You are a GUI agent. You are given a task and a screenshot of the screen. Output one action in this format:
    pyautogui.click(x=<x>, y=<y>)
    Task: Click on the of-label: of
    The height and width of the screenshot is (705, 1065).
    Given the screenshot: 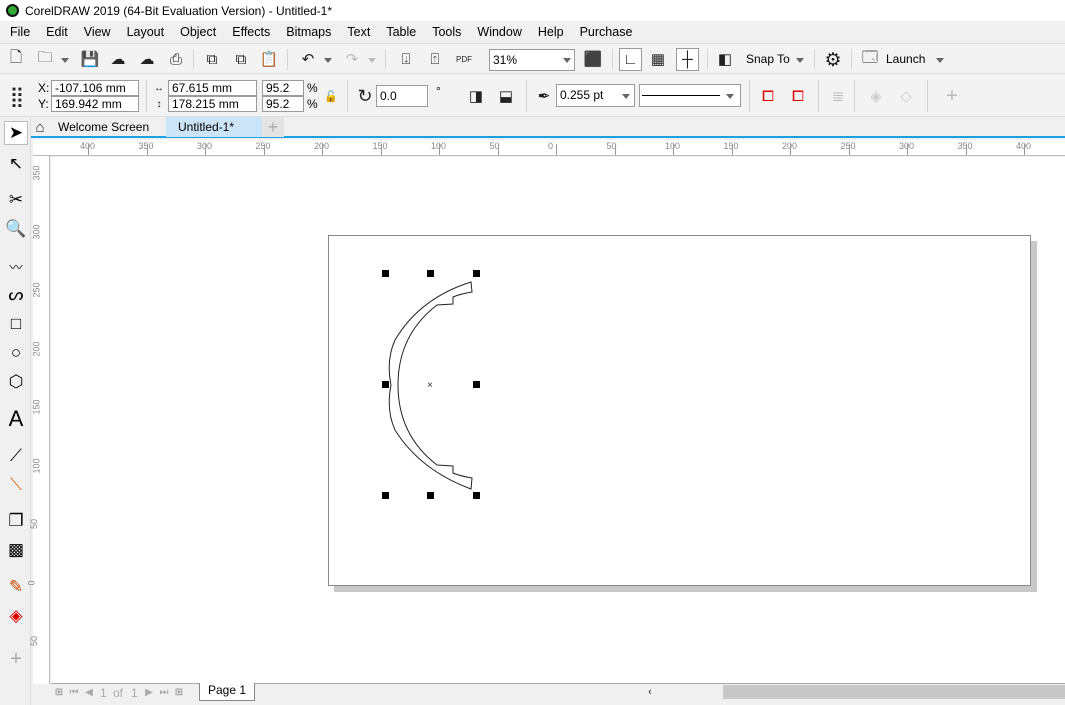 What is the action you would take?
    pyautogui.click(x=118, y=693)
    